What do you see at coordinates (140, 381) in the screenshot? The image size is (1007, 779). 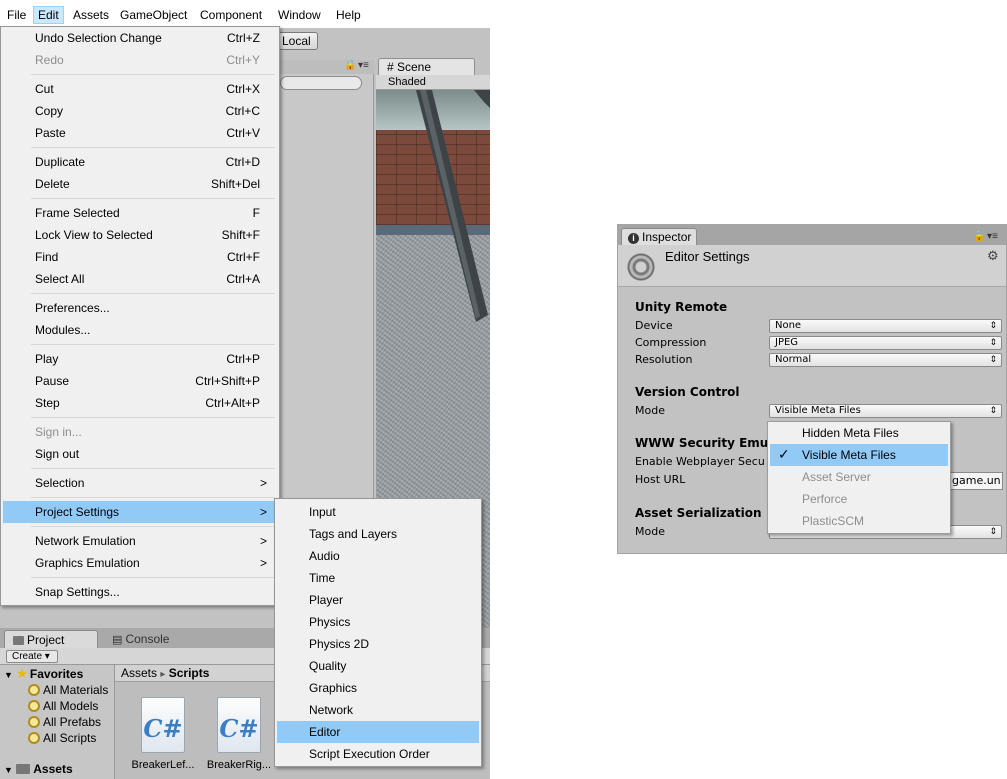 I see `menu-item-pause: Pause Ctrl+Shift+P` at bounding box center [140, 381].